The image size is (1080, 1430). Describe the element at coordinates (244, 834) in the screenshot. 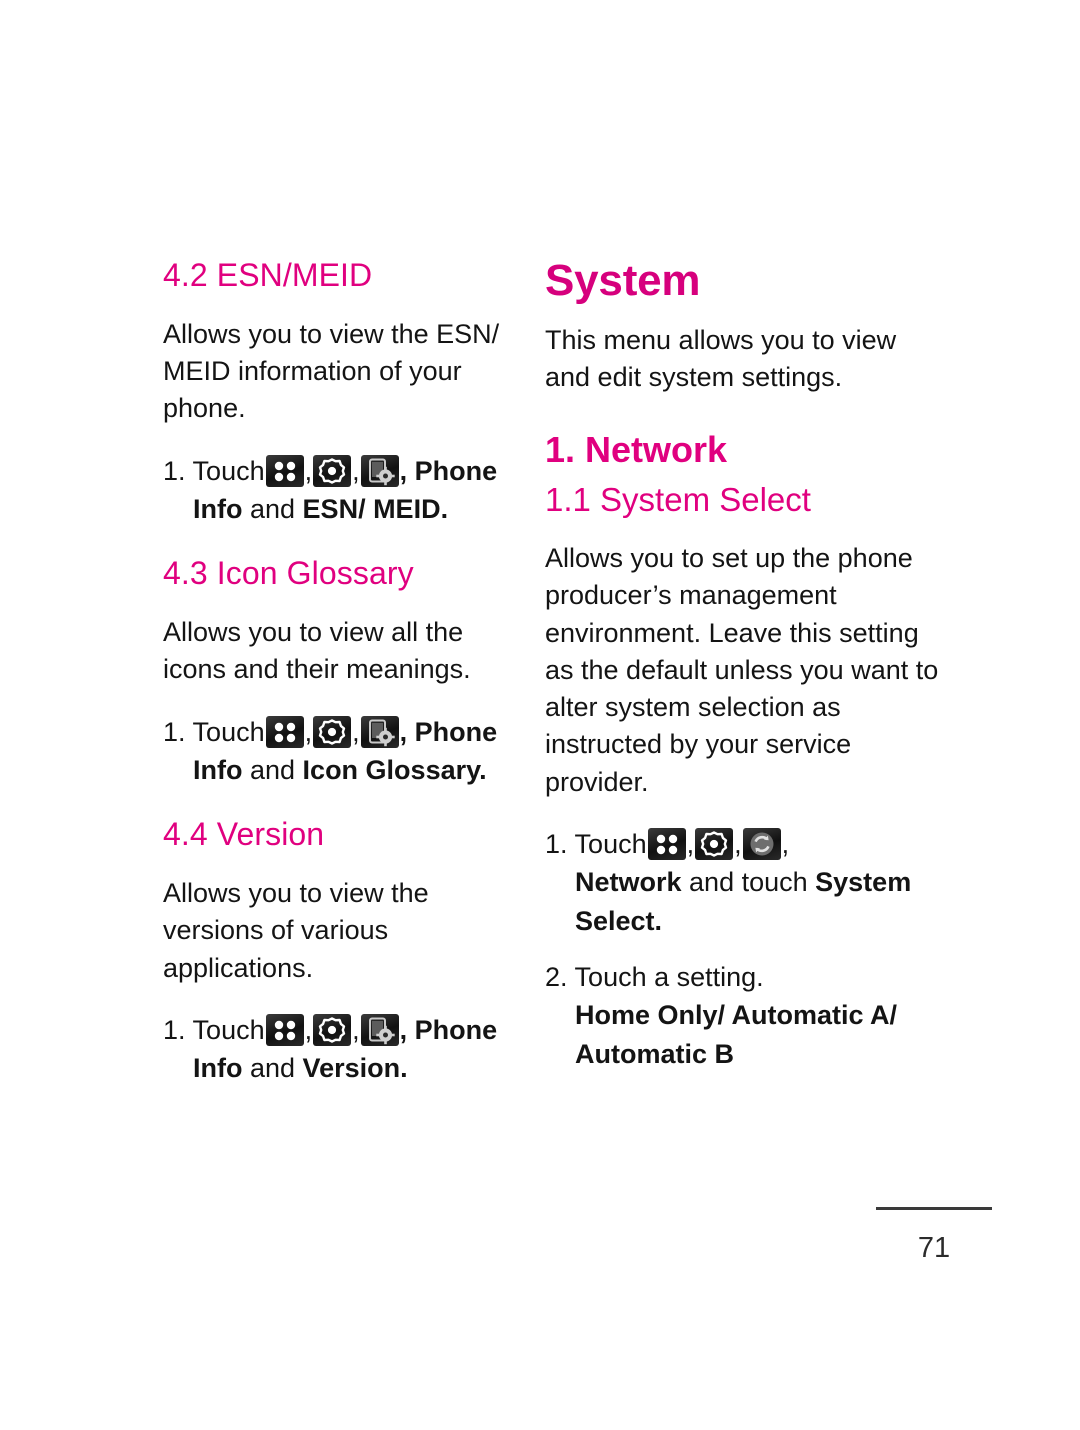

I see `section-heading-version: 4.4 Version` at that location.